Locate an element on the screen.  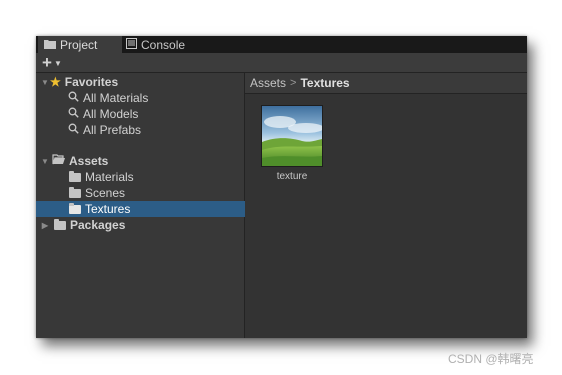
breadcrumb-assets: Assets is located at coordinates (265, 83).